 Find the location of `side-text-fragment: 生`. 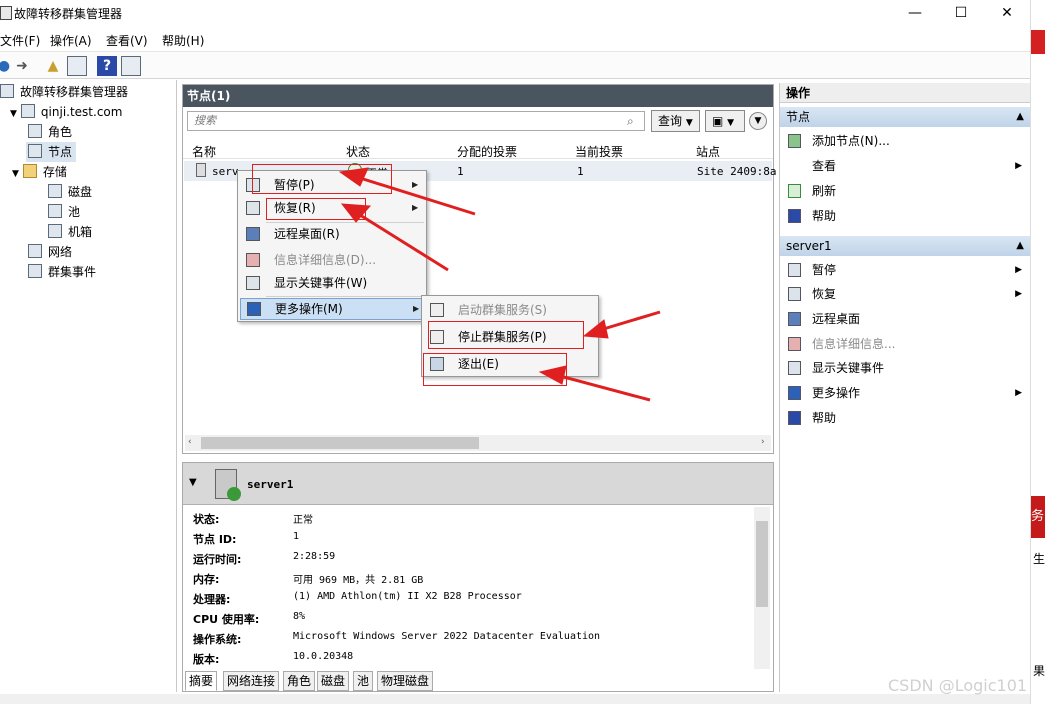

side-text-fragment: 生 is located at coordinates (1039, 559).